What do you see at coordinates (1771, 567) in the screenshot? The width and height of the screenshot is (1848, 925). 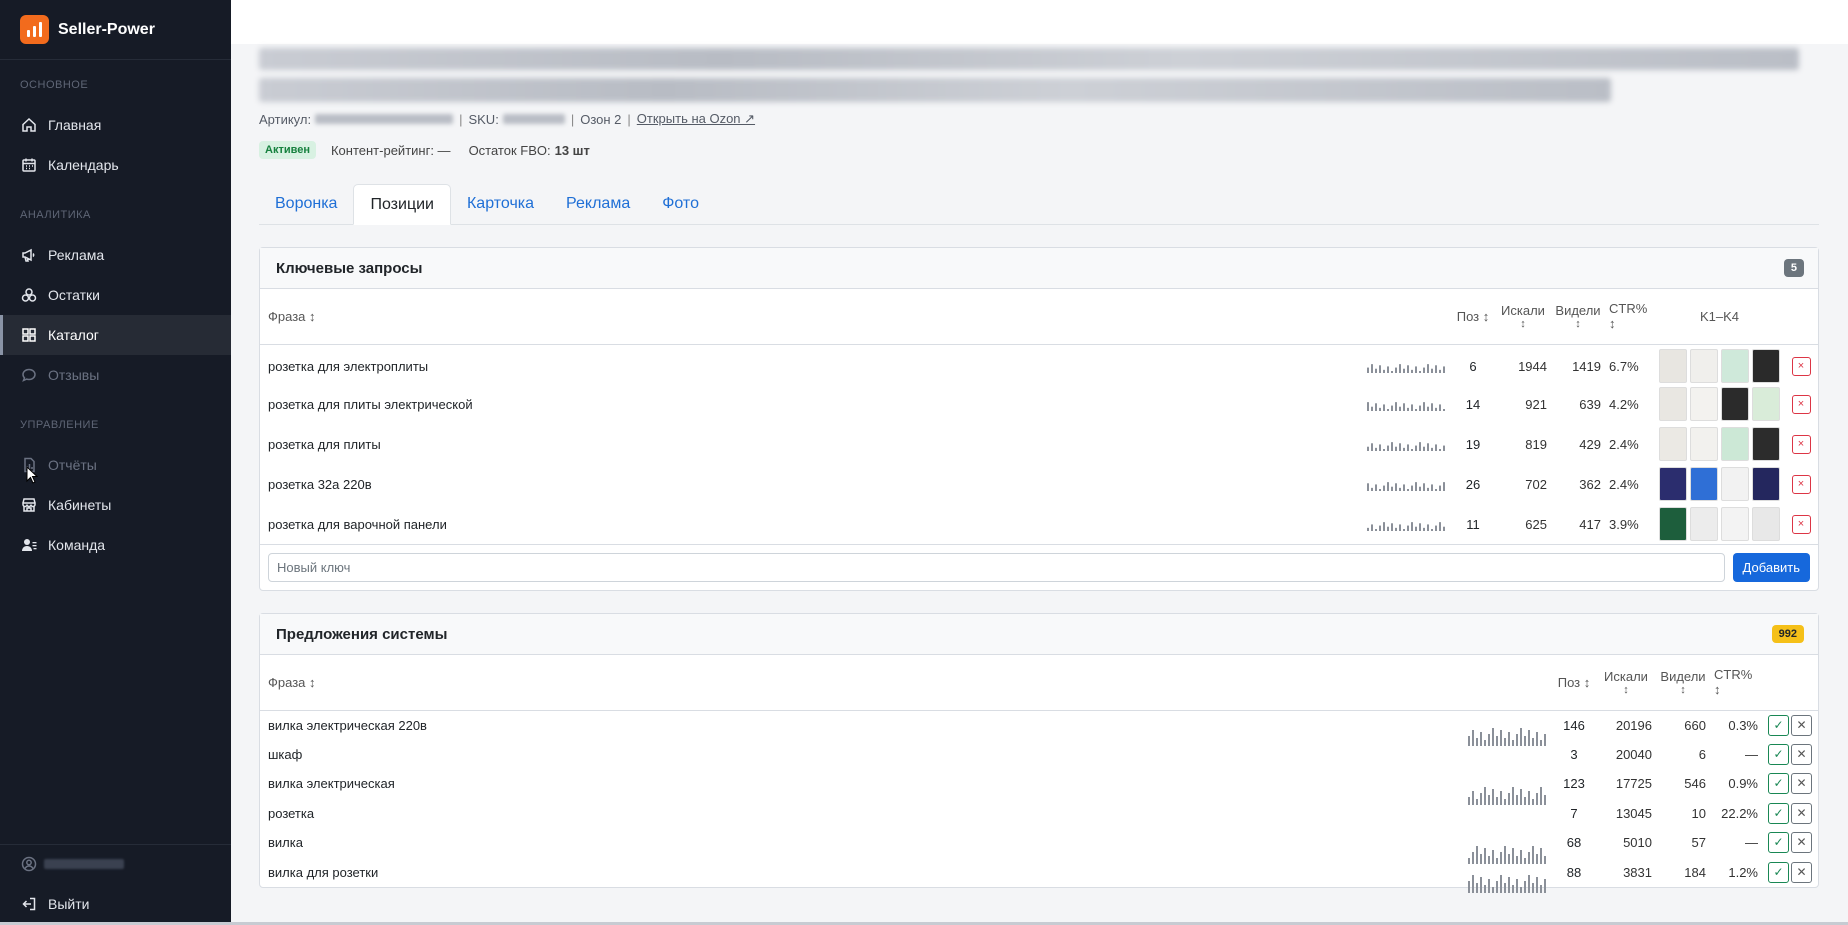 I see `add-keyword-button: Добавить` at bounding box center [1771, 567].